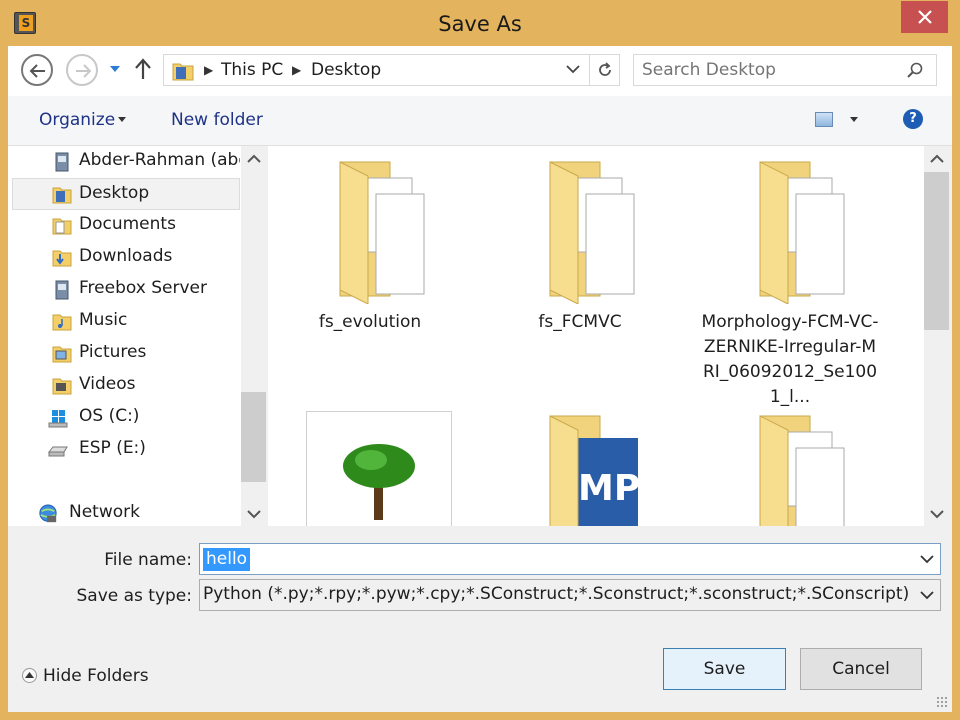 This screenshot has width=960, height=720. I want to click on pictures-folder-icon, so click(62, 354).